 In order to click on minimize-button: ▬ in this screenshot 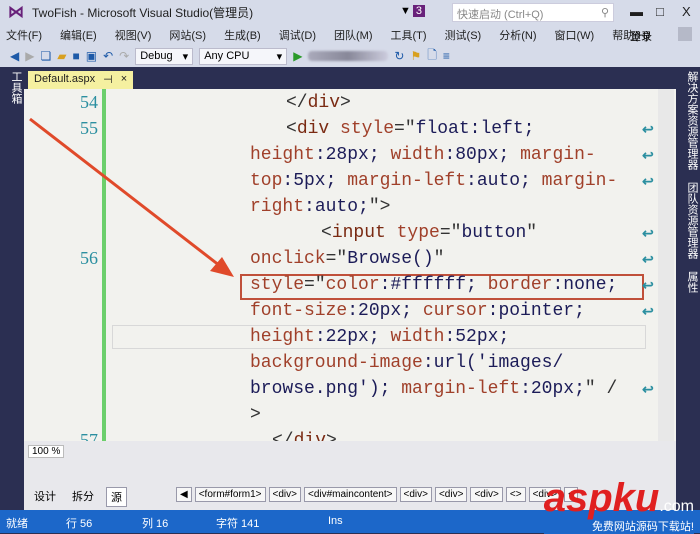, I will do `click(636, 11)`.